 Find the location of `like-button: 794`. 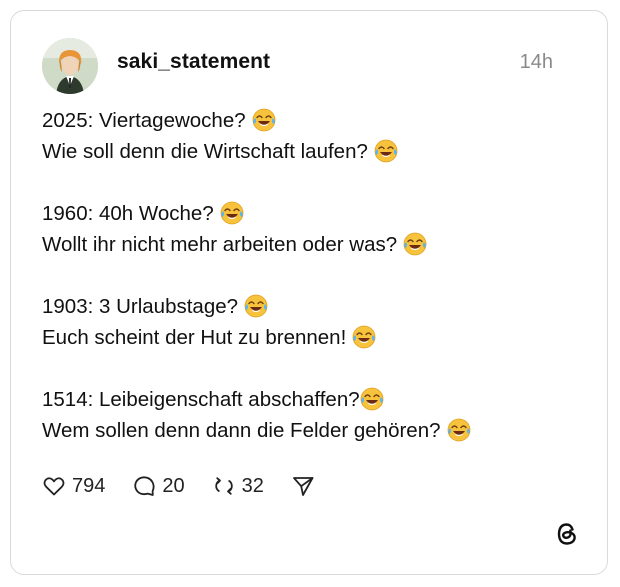

like-button: 794 is located at coordinates (73, 486).